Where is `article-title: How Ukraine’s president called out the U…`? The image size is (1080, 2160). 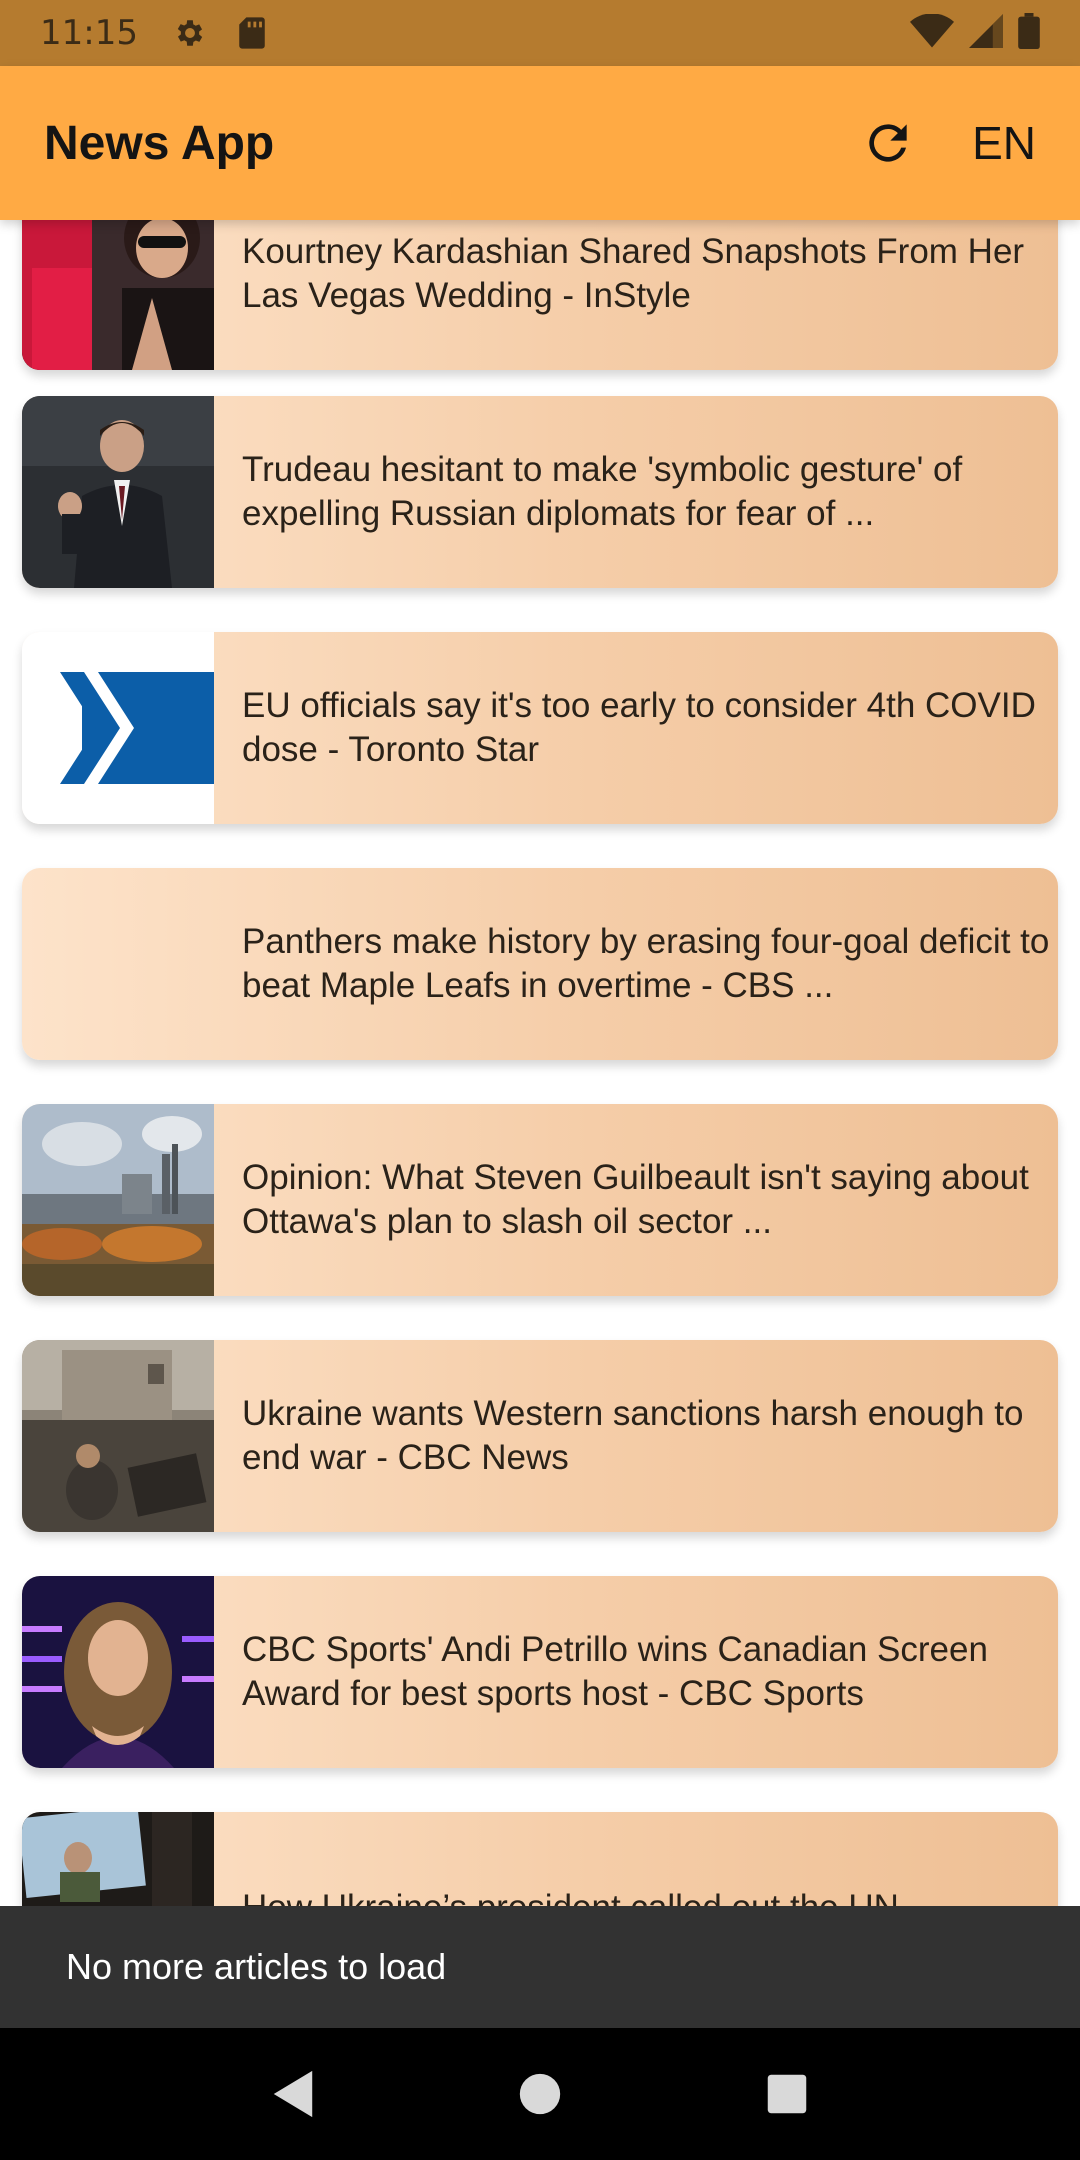
article-title: How Ukraine’s president called out the U… is located at coordinates (636, 1896).